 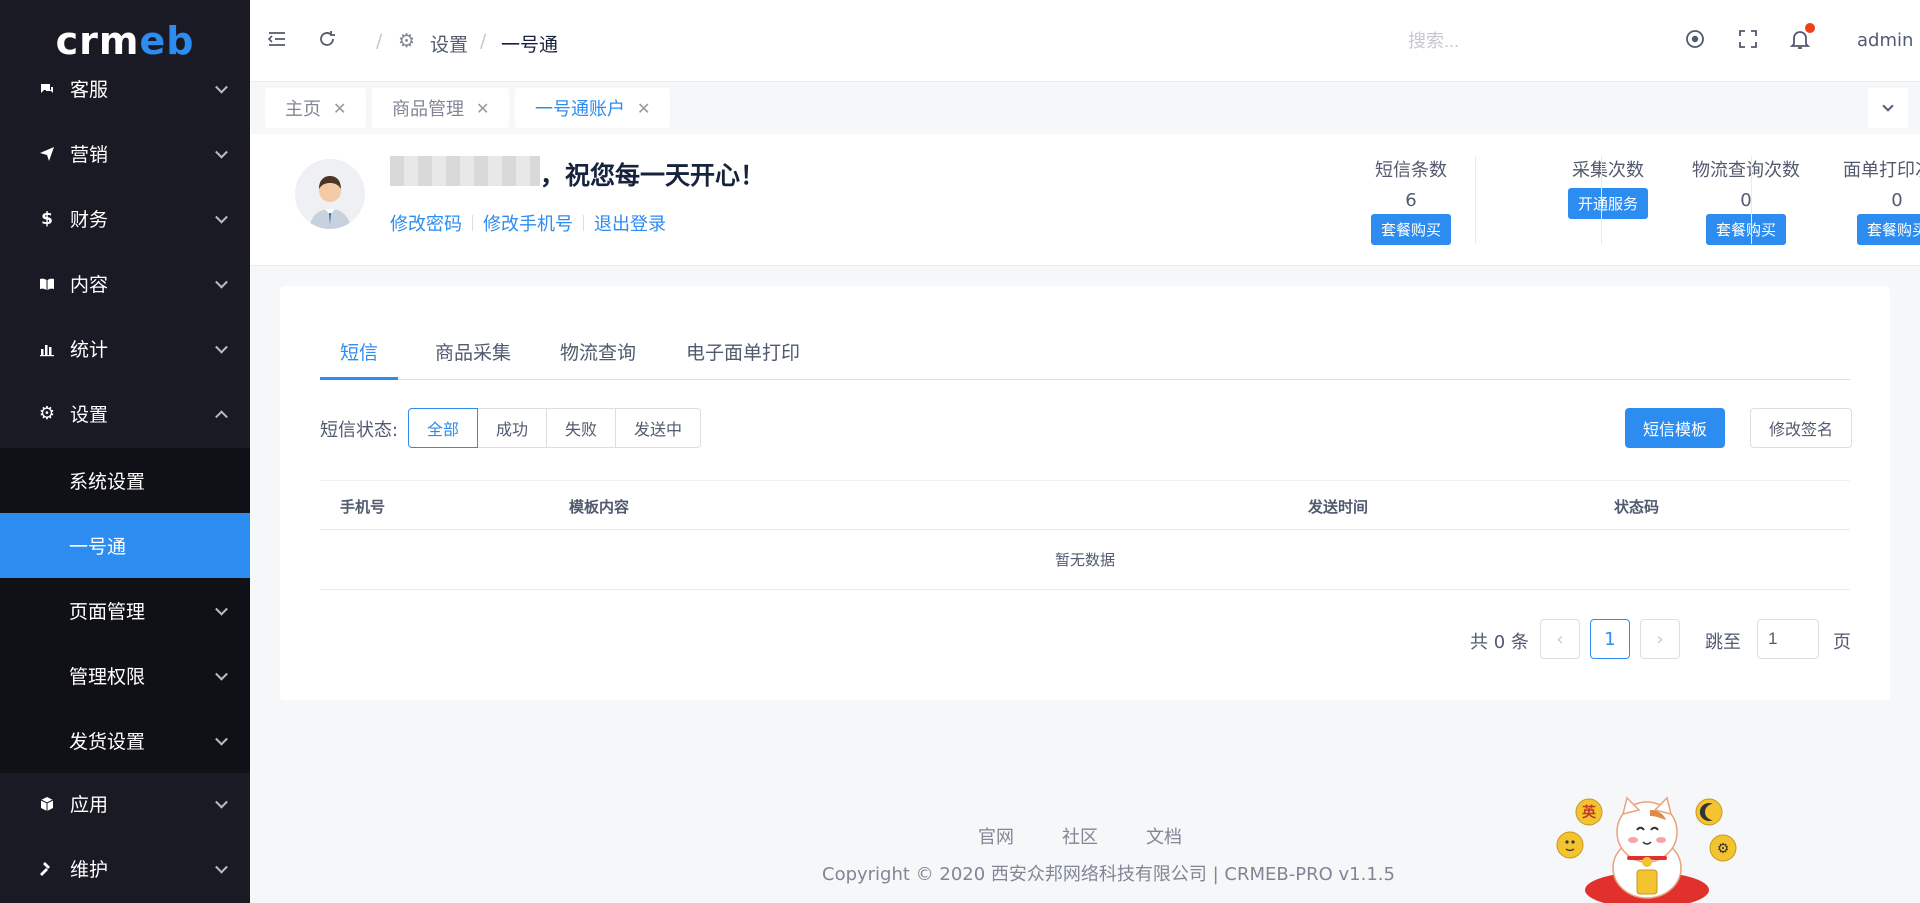 What do you see at coordinates (658, 428) in the screenshot?
I see `filter-sending: 发送中` at bounding box center [658, 428].